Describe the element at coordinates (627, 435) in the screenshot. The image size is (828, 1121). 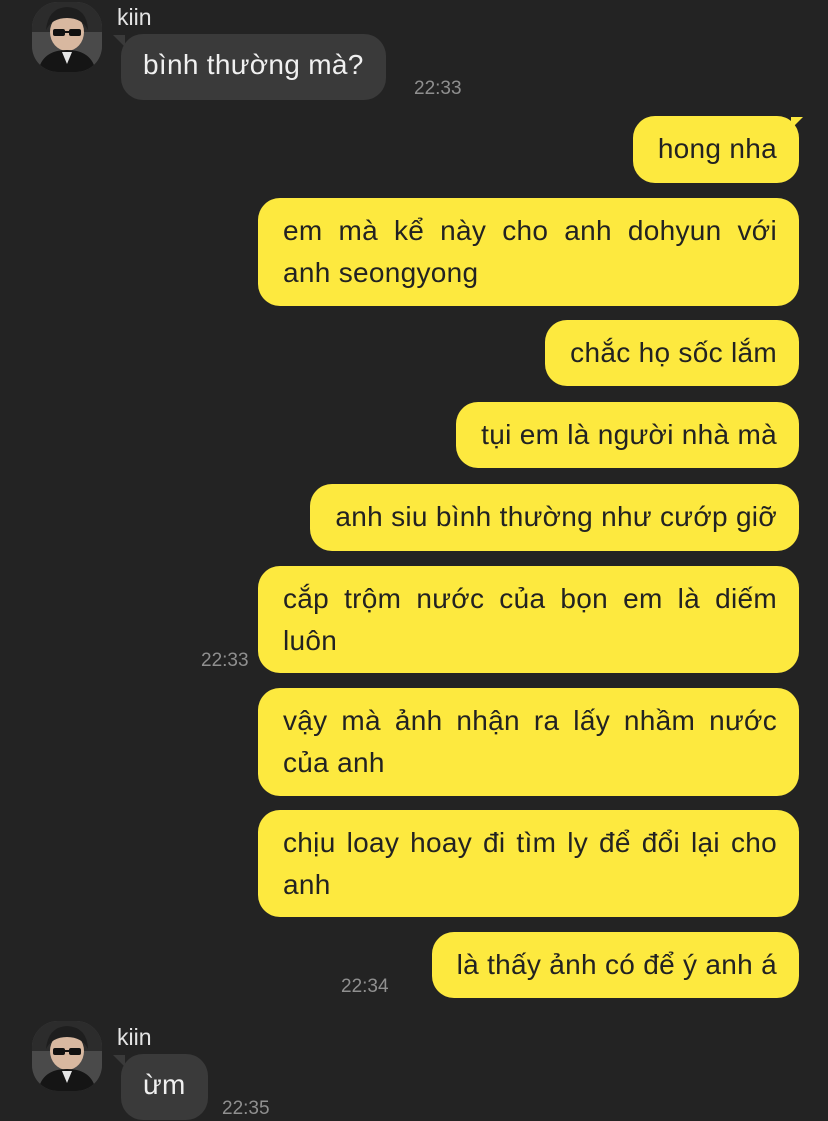
I see `message-bubble-outgoing: tụi em là người nhà mà` at that location.